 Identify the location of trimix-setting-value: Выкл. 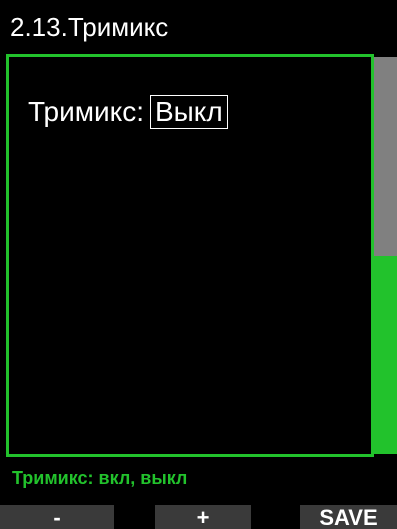
(188, 112).